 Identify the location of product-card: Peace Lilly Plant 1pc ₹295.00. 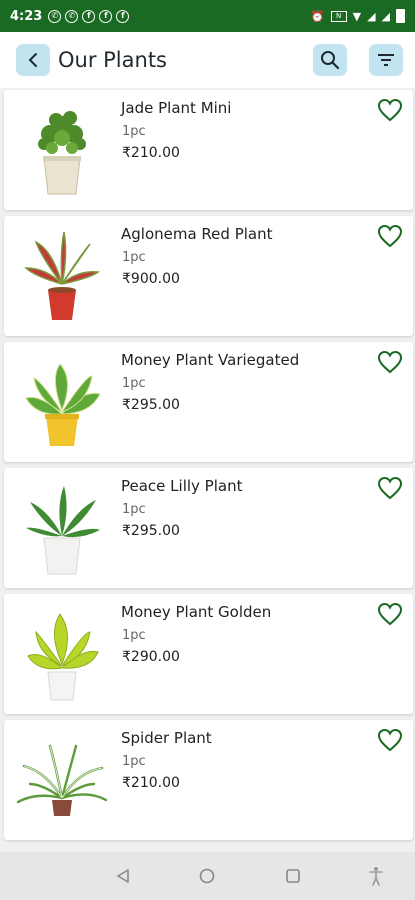
(208, 528).